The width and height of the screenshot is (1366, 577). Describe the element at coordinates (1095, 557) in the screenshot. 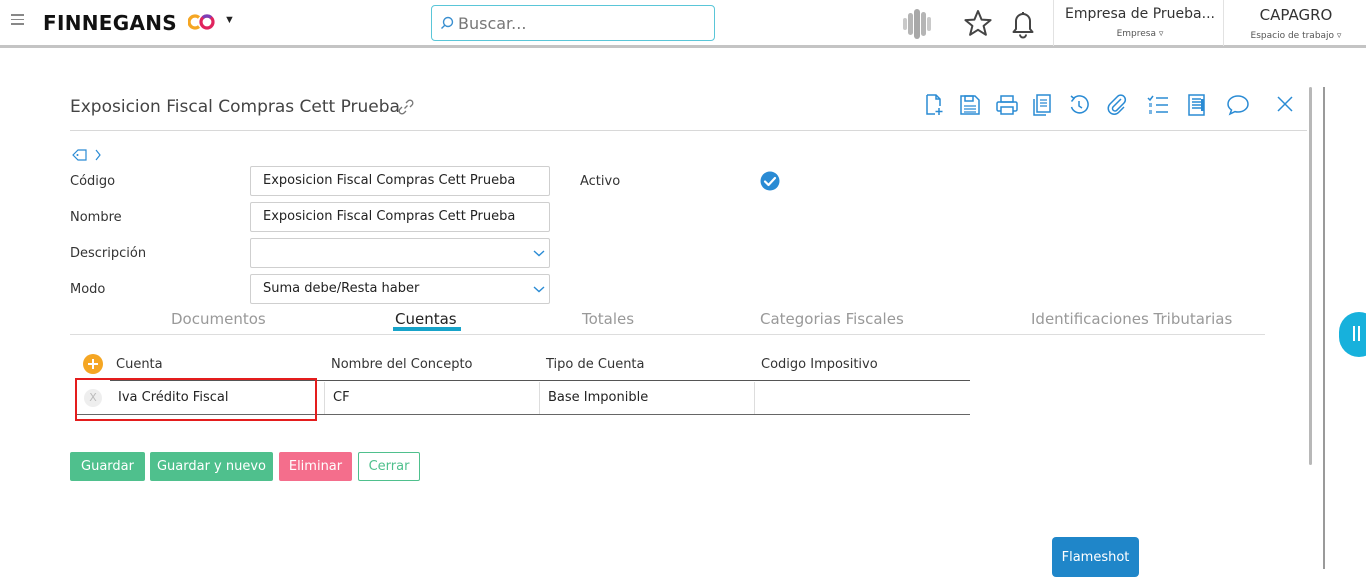

I see `flameshot-button: Flameshot` at that location.